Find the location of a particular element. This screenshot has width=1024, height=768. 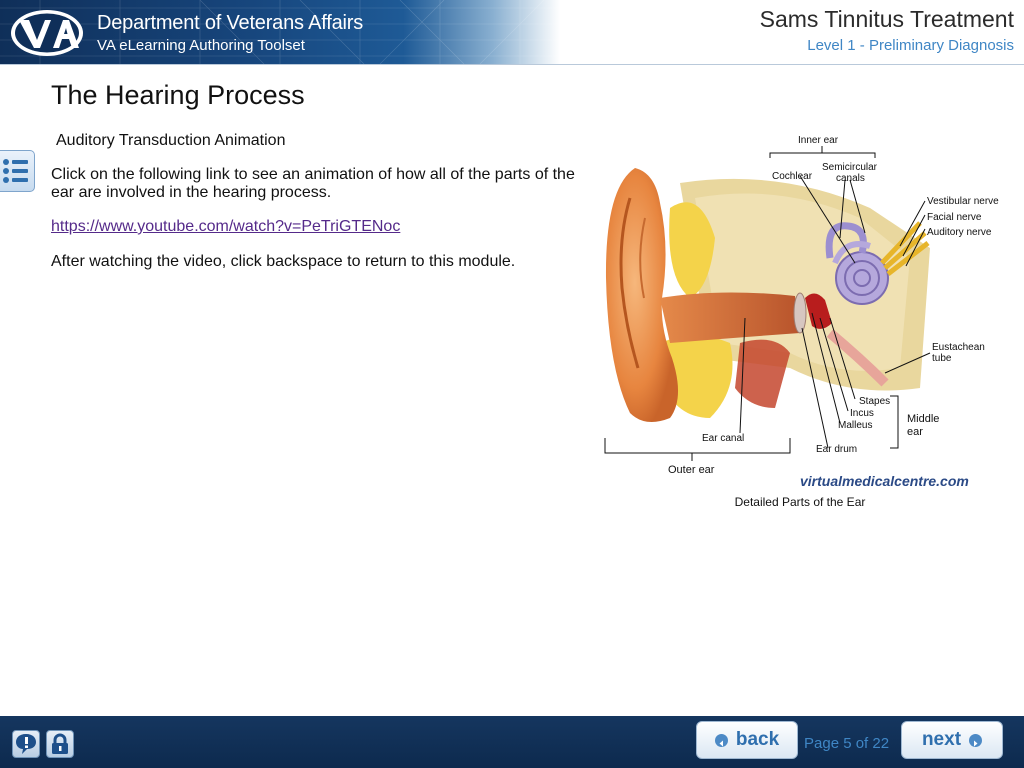

label-cochlear: Cochlear is located at coordinates (792, 176).